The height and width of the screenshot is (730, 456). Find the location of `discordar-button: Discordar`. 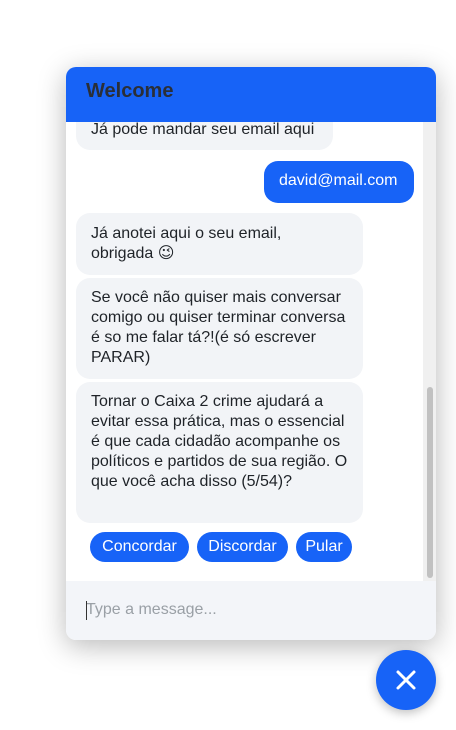

discordar-button: Discordar is located at coordinates (242, 547).